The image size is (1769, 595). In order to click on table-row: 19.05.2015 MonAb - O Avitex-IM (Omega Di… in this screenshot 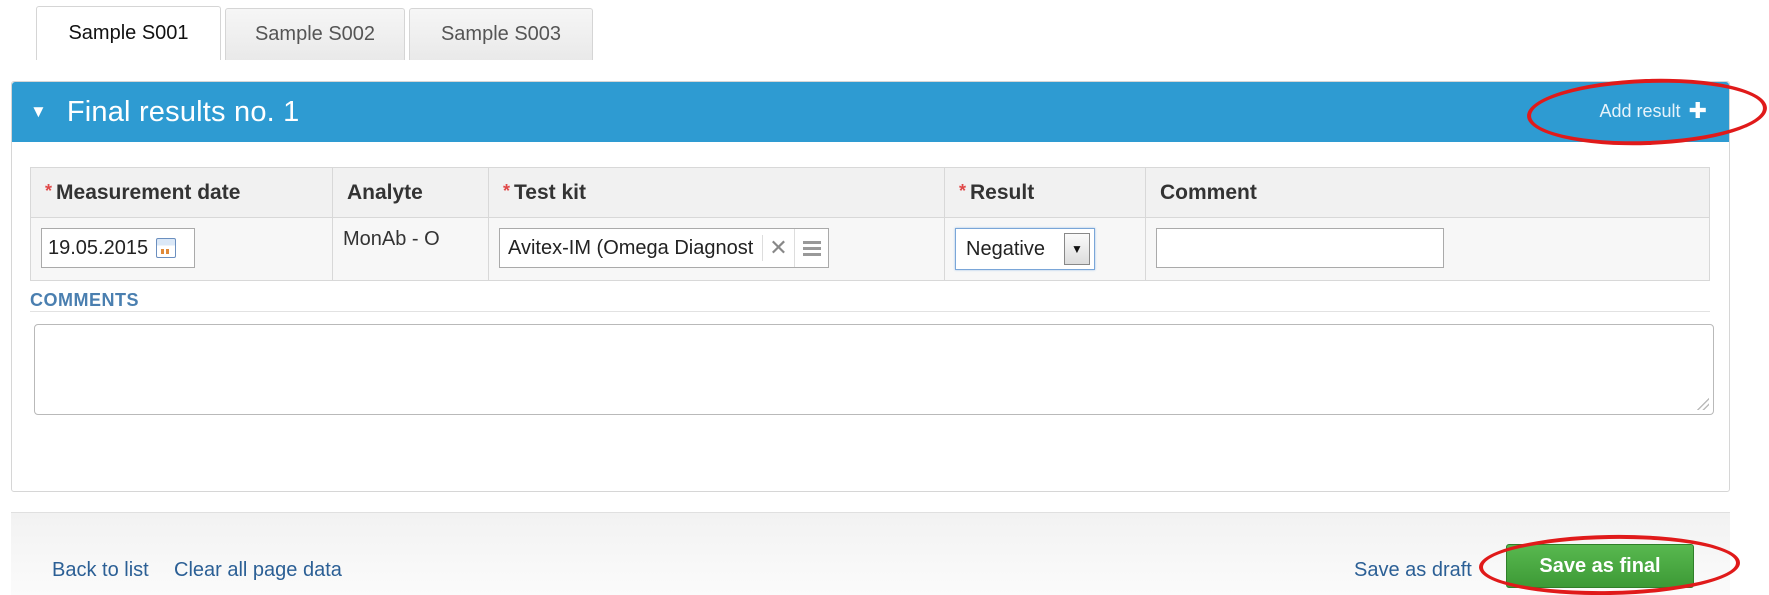, I will do `click(870, 249)`.